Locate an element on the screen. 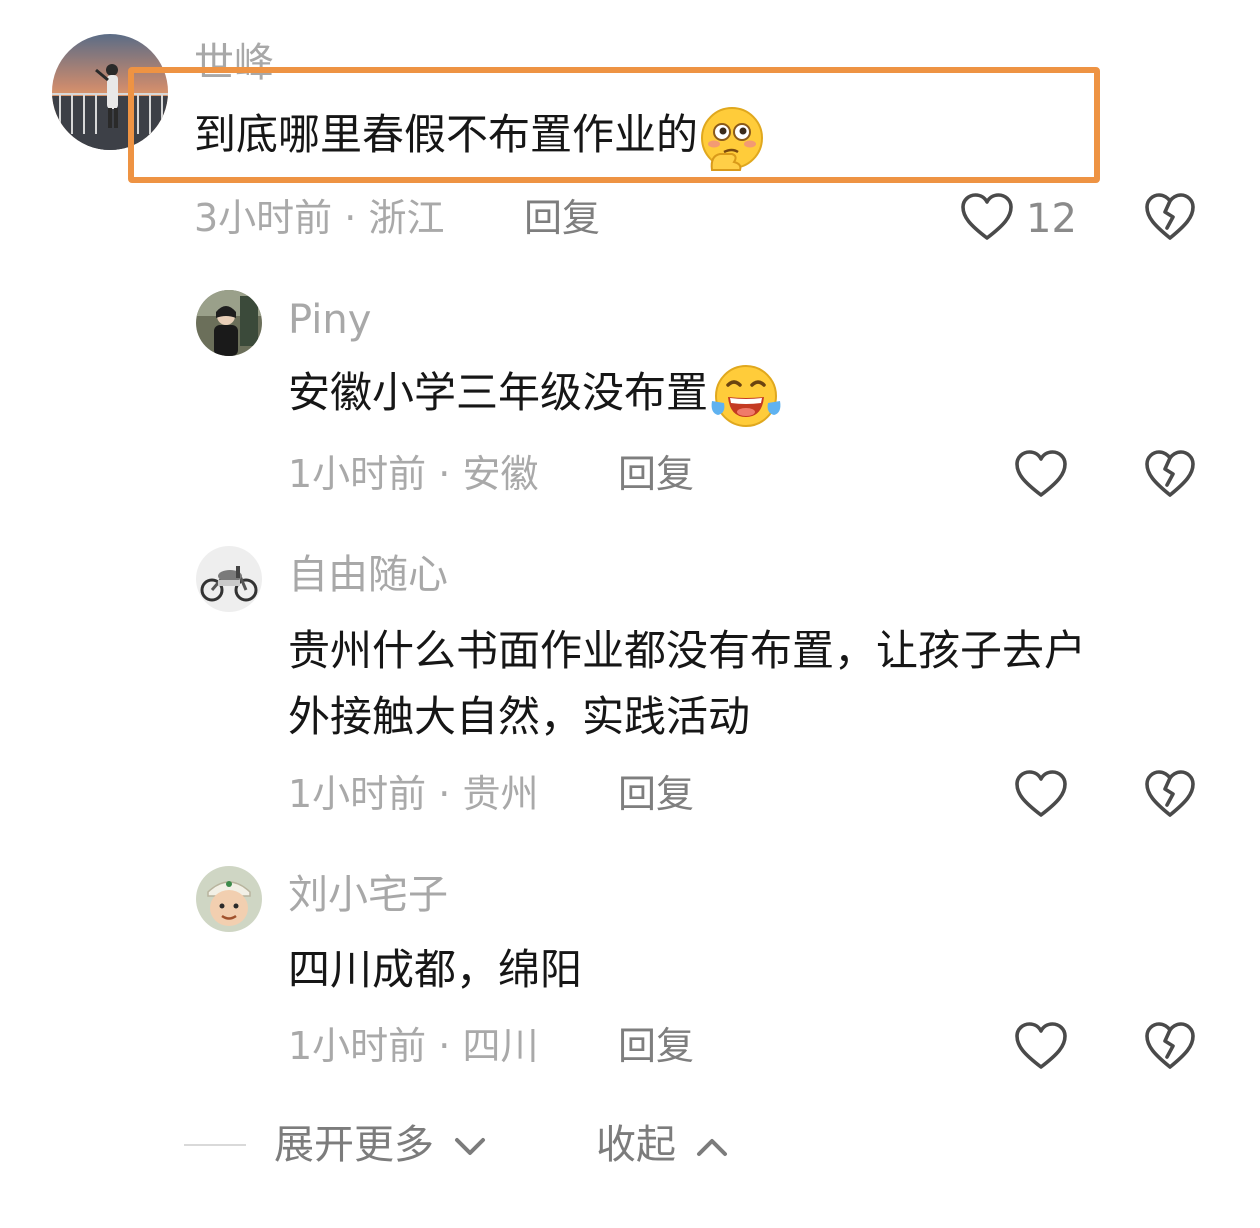  comment-text: 贵州什么书面作业都没有布置，让孩子去户 外接触大自然，实践活动 is located at coordinates (687, 684).